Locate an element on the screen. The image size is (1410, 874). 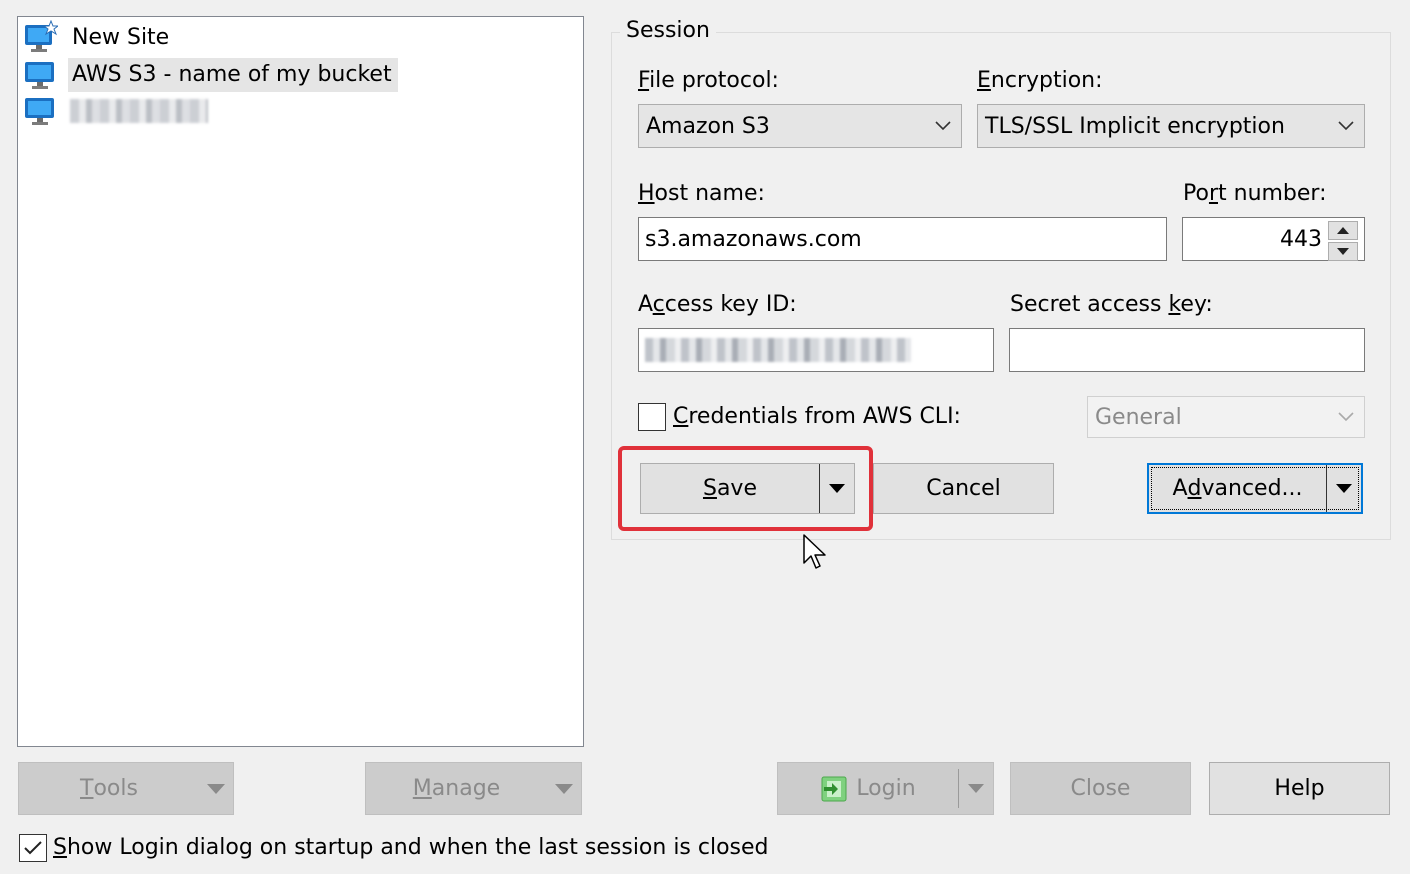
tools-button-label: Tools is located at coordinates (109, 788).